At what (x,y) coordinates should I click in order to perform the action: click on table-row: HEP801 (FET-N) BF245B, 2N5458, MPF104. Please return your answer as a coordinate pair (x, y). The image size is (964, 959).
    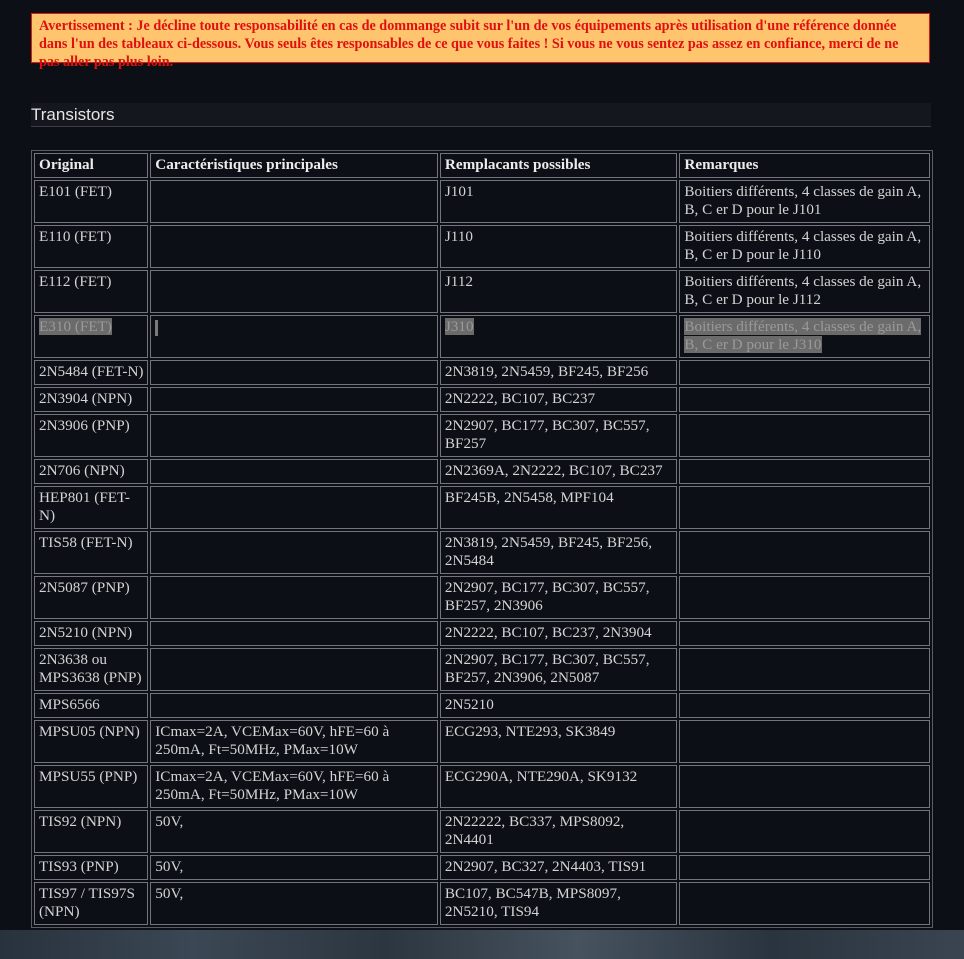
    Looking at the image, I should click on (482, 507).